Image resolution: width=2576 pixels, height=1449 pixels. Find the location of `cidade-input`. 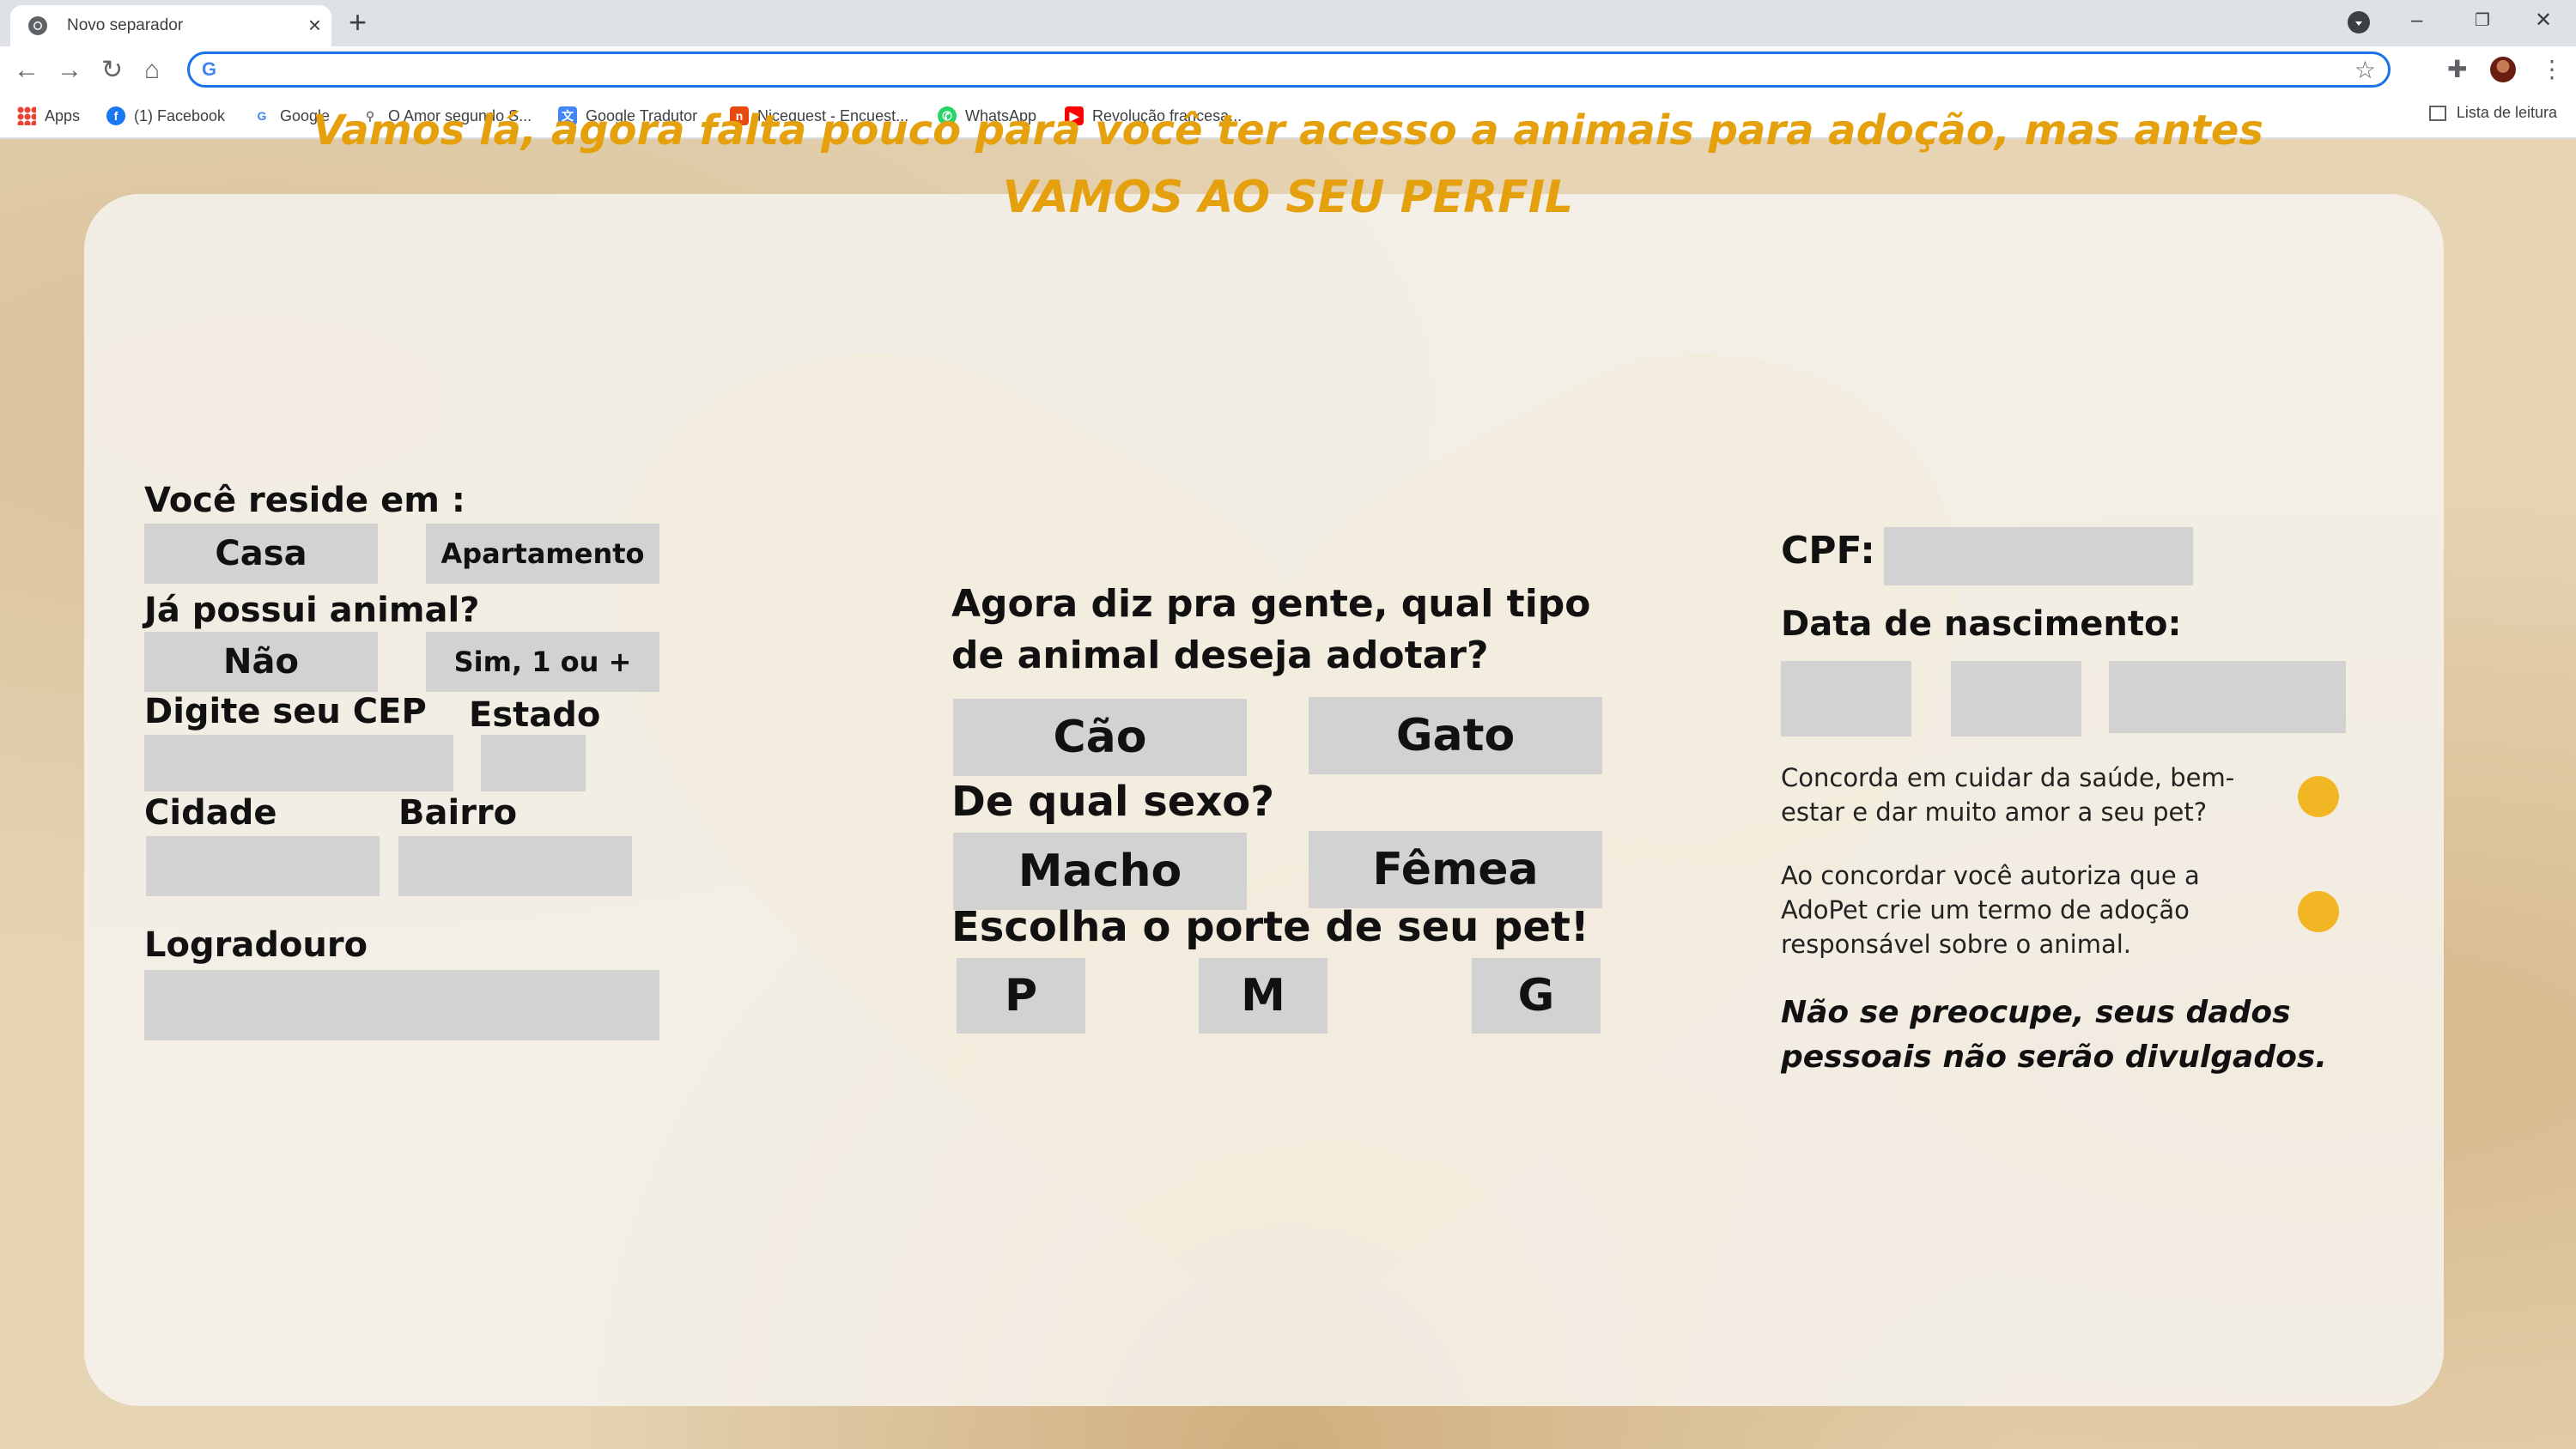

cidade-input is located at coordinates (263, 866).